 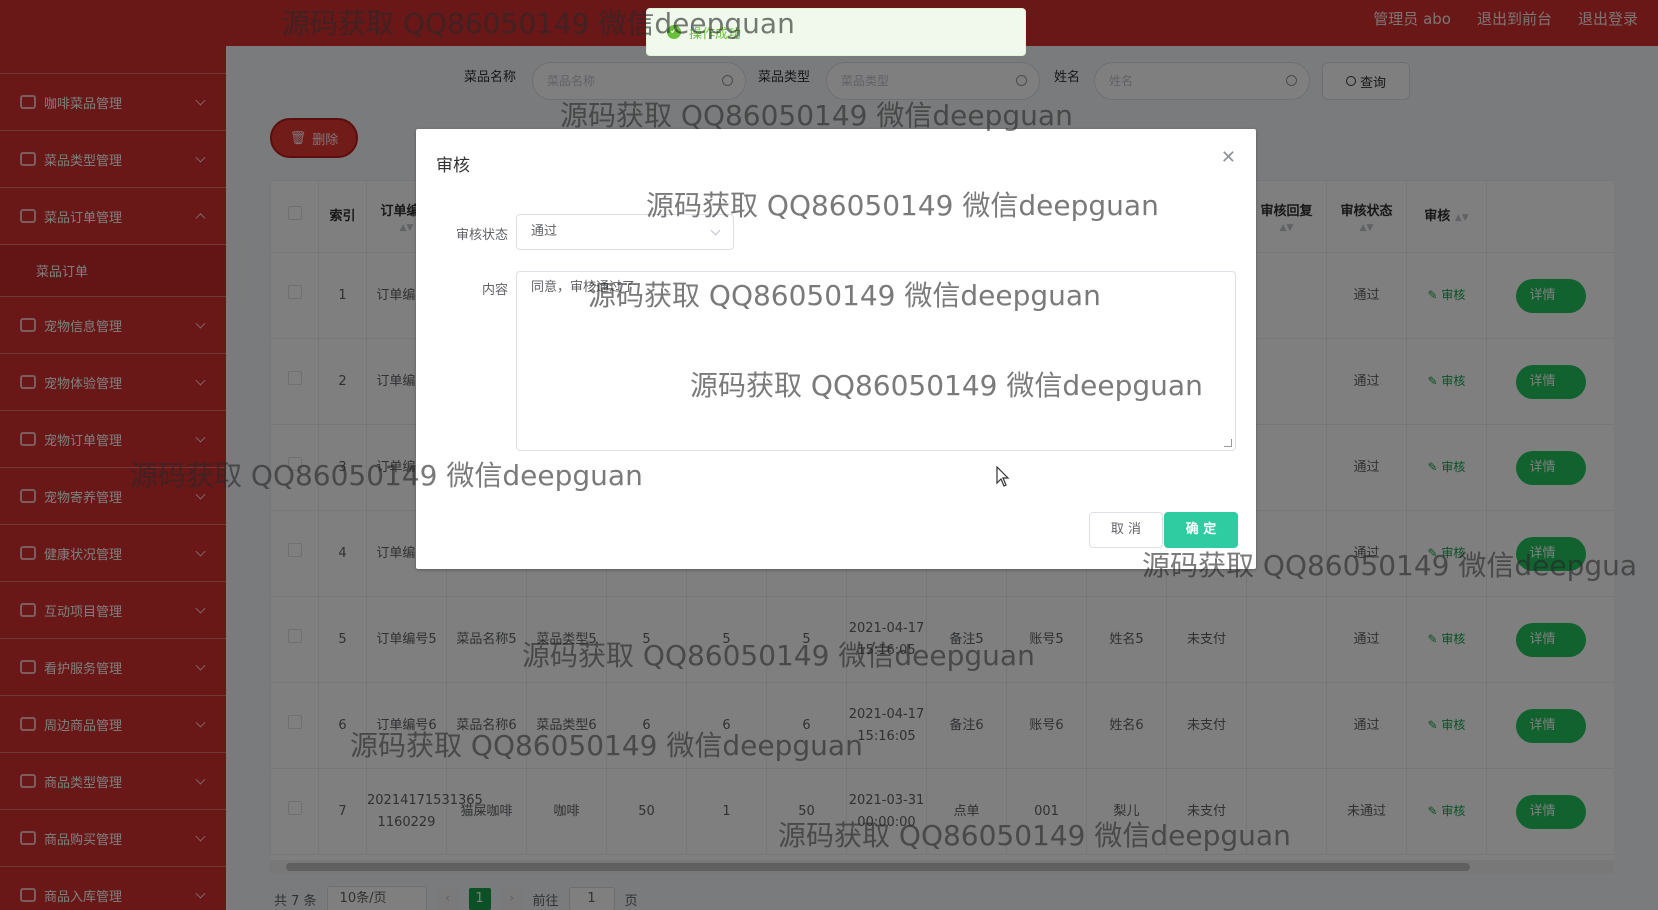 I want to click on toast-message: 操作成功, so click(x=715, y=34).